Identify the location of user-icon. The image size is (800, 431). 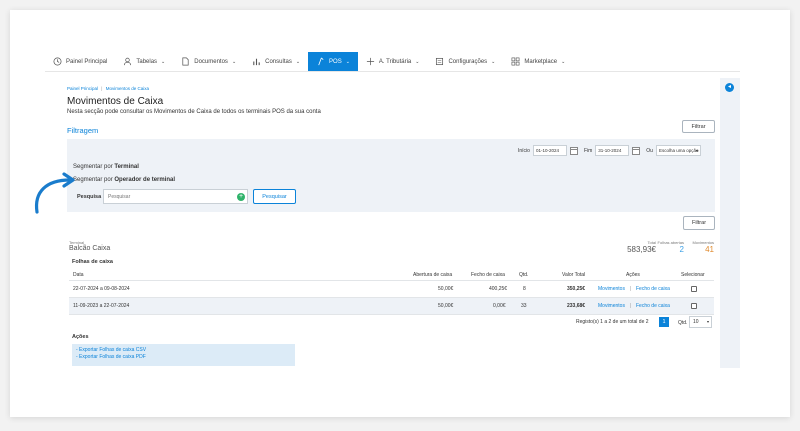
(127, 61).